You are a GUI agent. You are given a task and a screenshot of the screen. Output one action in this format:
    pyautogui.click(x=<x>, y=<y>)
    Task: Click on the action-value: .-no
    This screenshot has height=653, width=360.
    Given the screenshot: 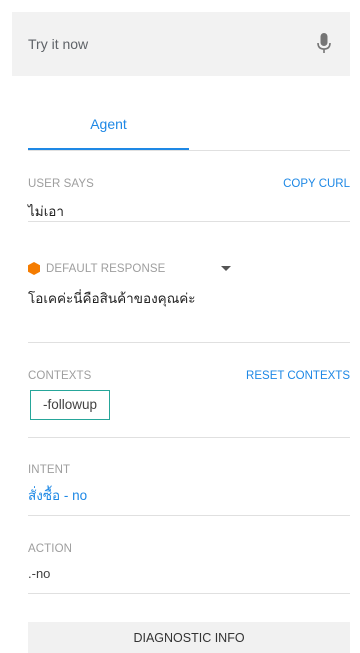 What is the action you would take?
    pyautogui.click(x=39, y=573)
    